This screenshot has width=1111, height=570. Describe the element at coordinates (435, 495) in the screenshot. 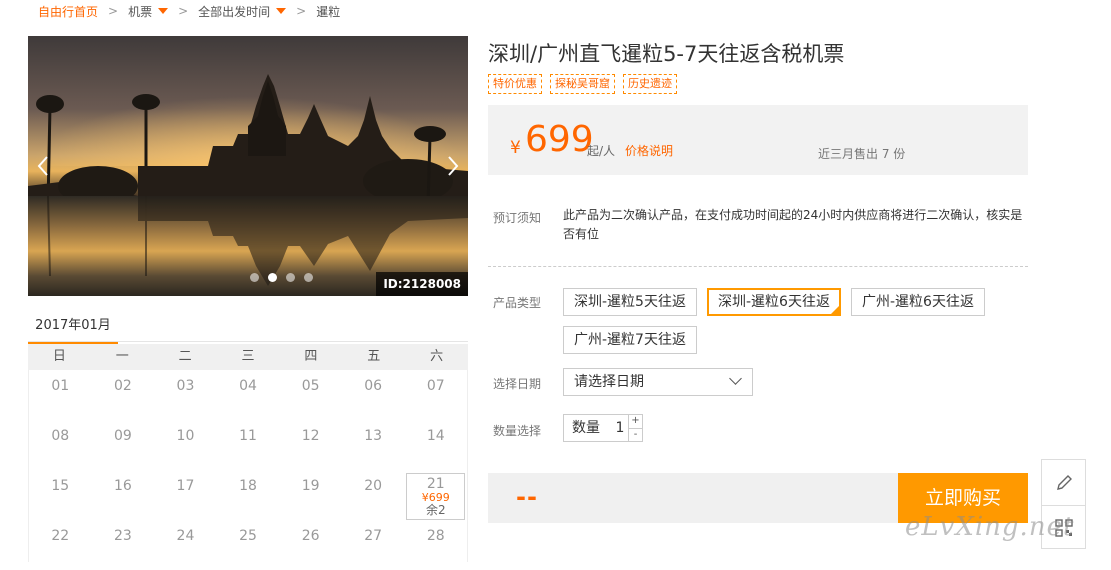

I see `calendar-day-available: 21 ¥699 余2` at that location.